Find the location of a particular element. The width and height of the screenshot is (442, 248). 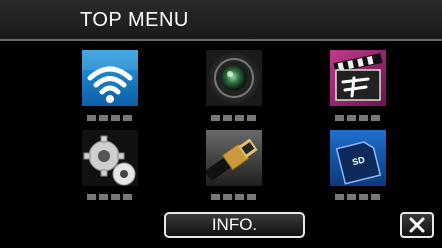

effect-icon is located at coordinates (358, 78).